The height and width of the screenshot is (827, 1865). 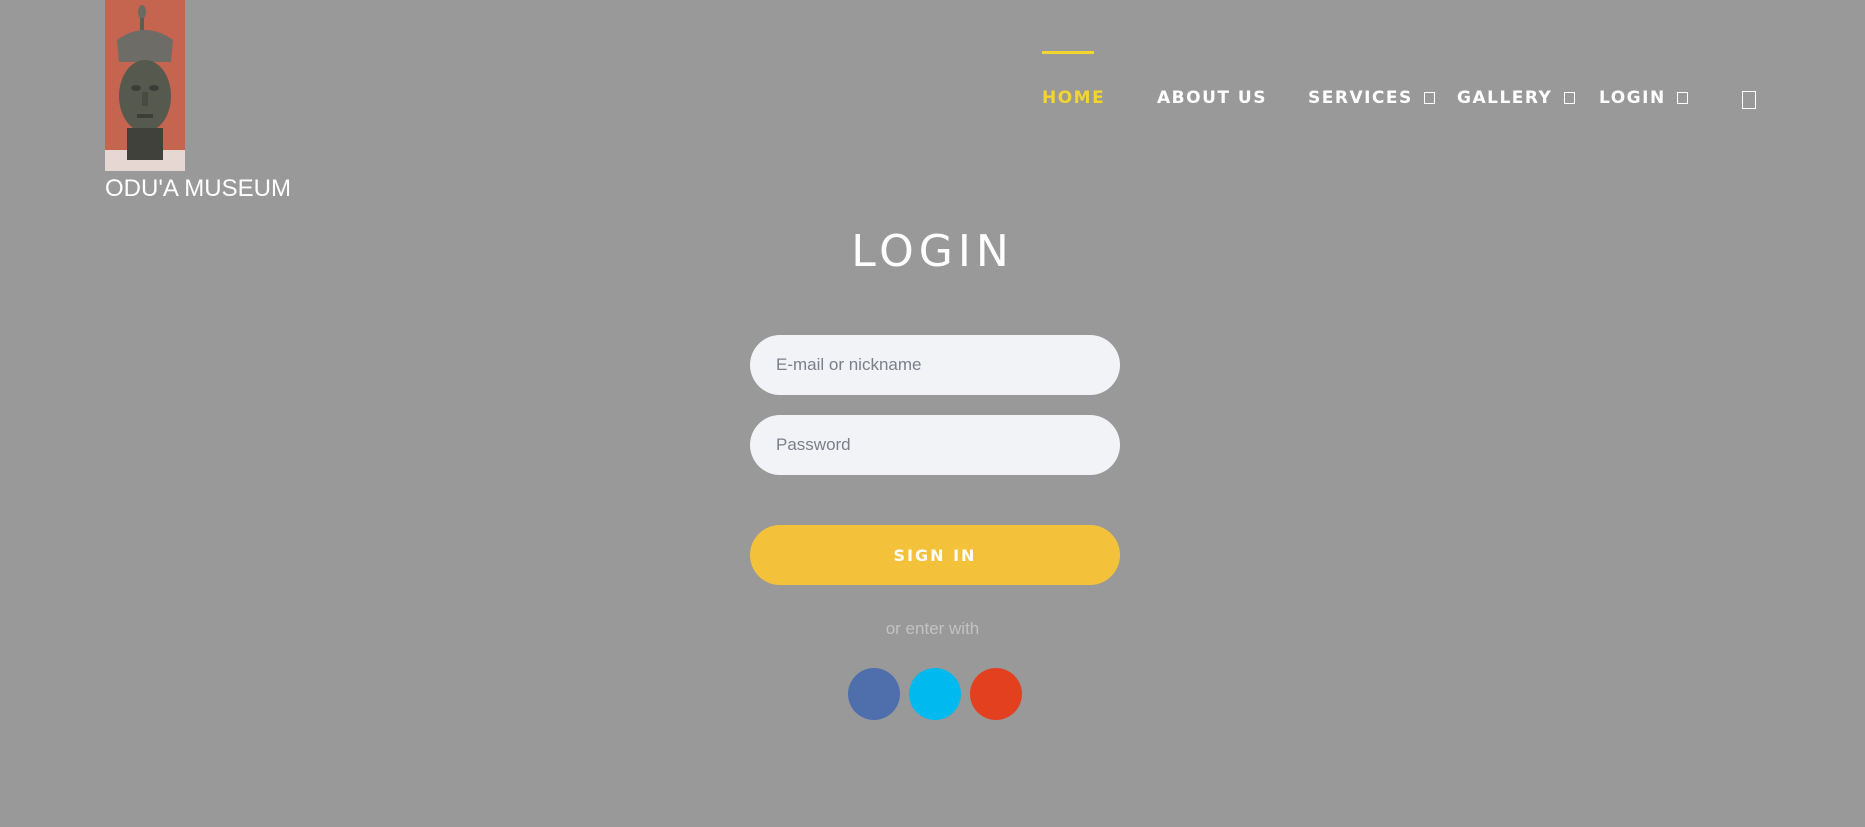 I want to click on nav-item-label: HOME, so click(x=1074, y=98).